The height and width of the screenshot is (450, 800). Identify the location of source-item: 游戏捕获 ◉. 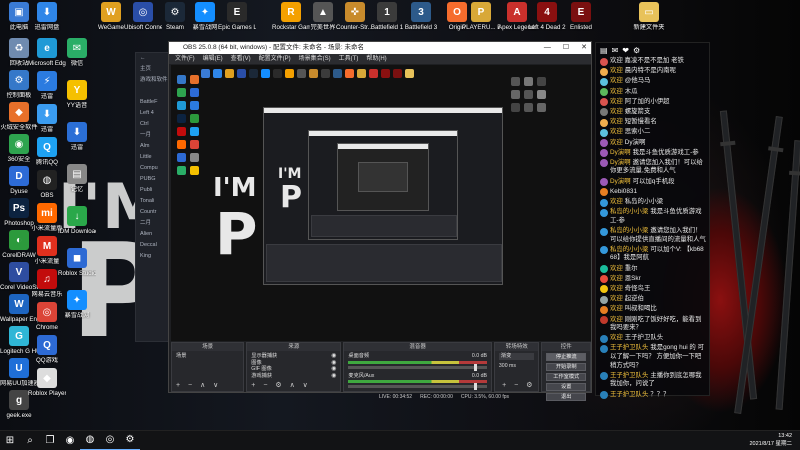
(293, 376).